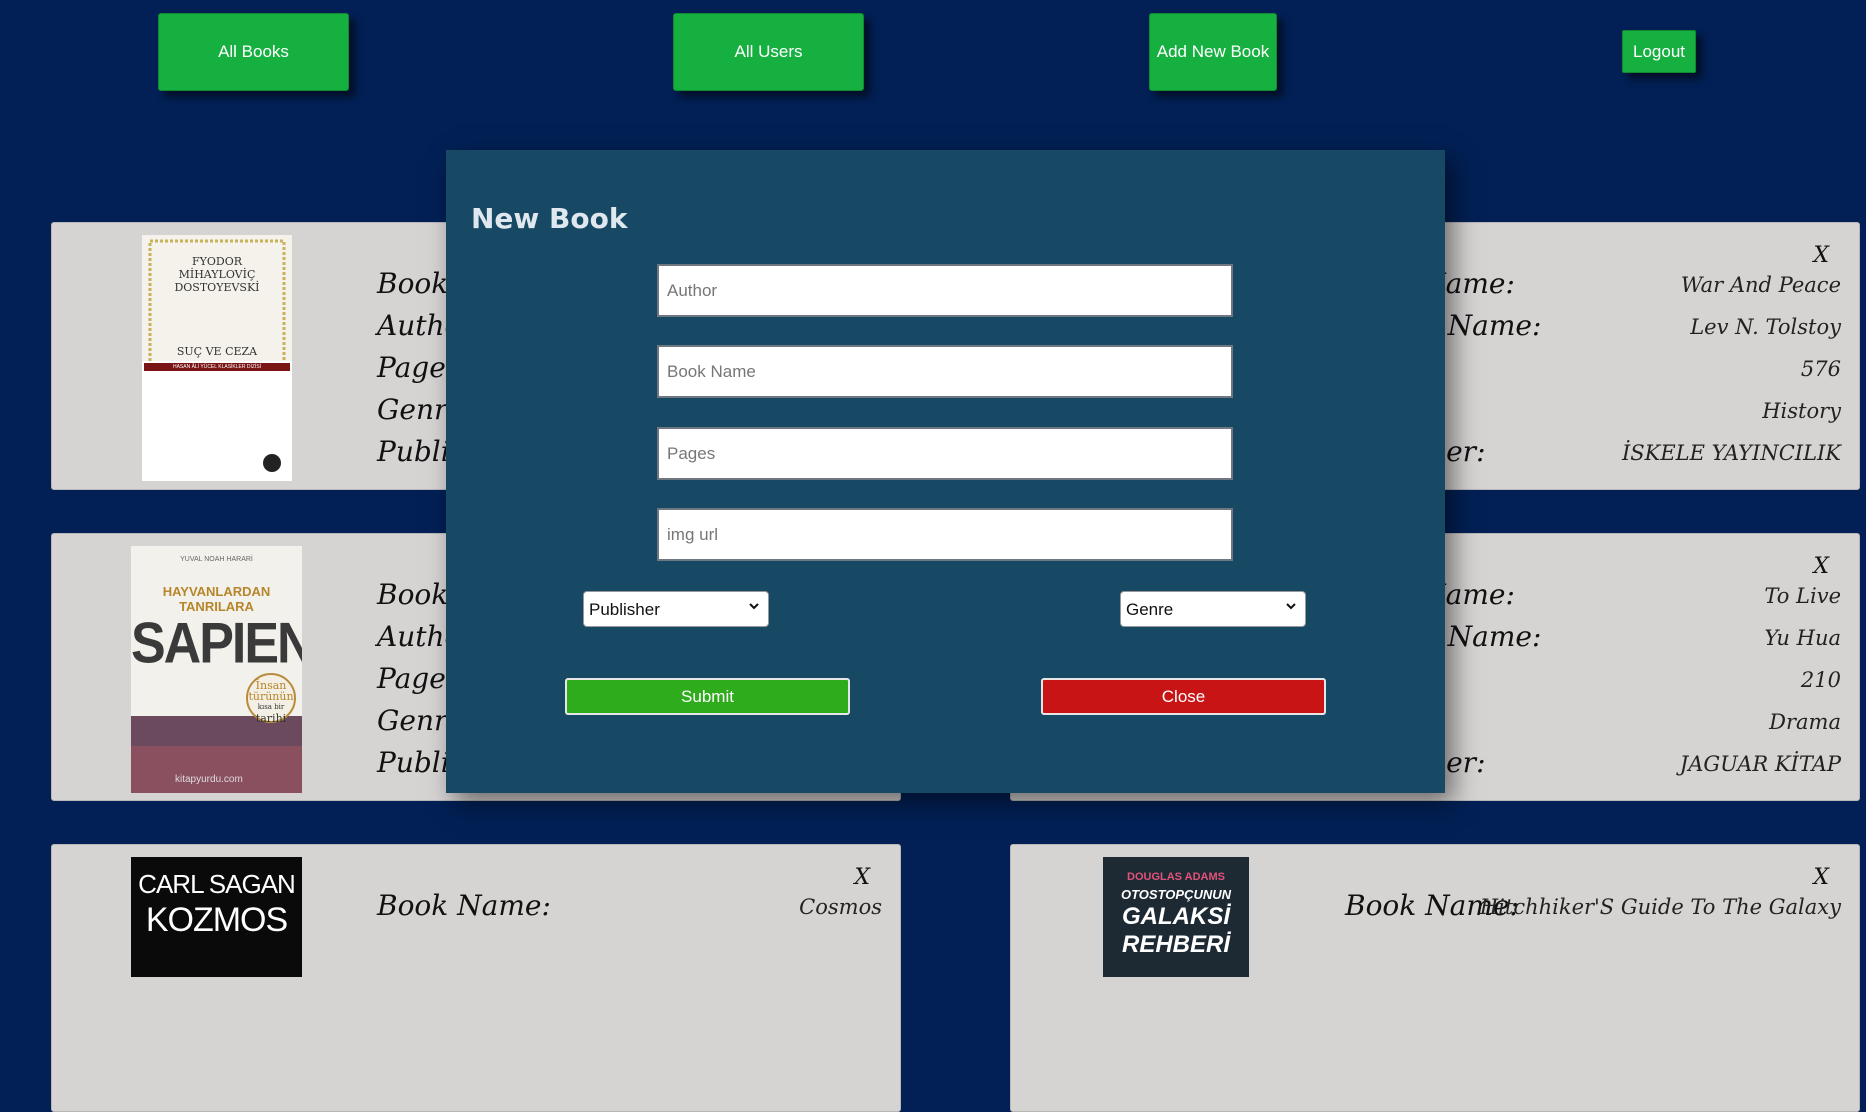  I want to click on pages-value: 576, so click(1820, 369).